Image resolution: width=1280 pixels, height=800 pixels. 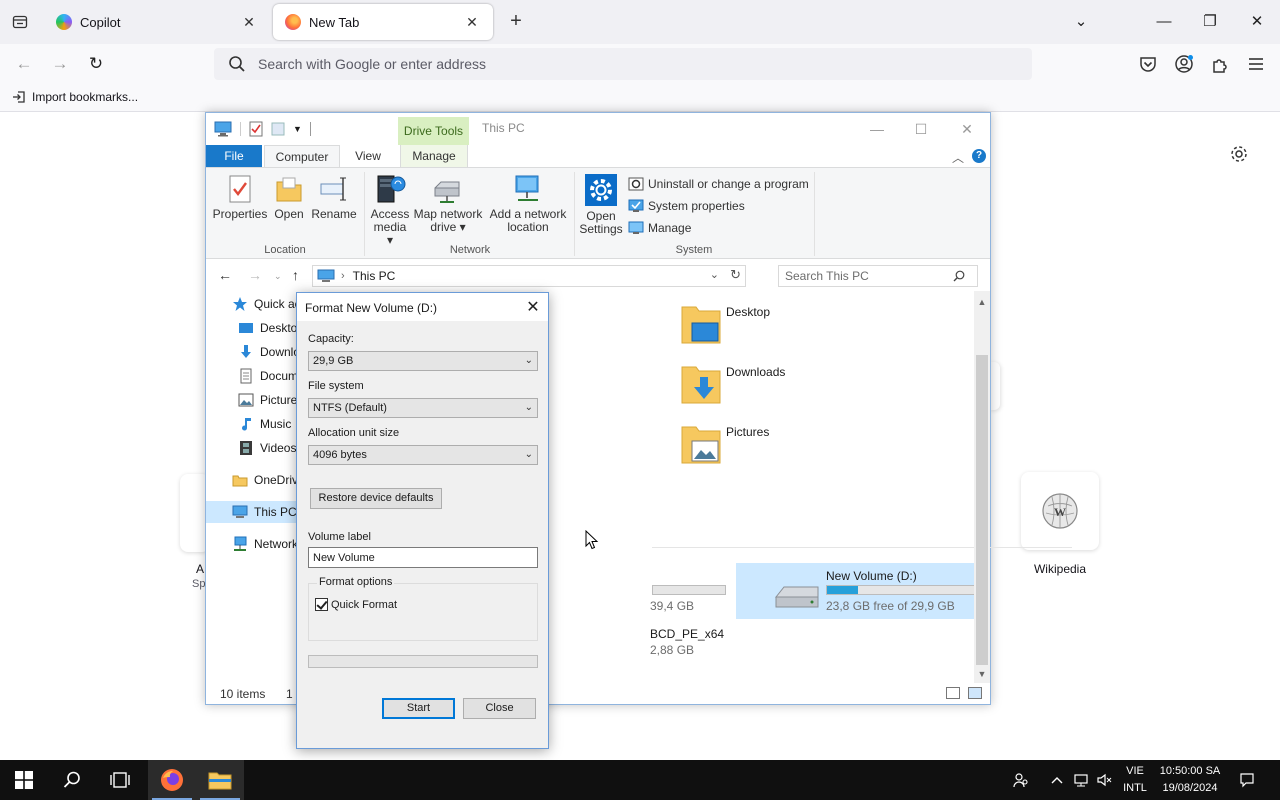 I want to click on nav-pictures: Picture, so click(x=256, y=400).